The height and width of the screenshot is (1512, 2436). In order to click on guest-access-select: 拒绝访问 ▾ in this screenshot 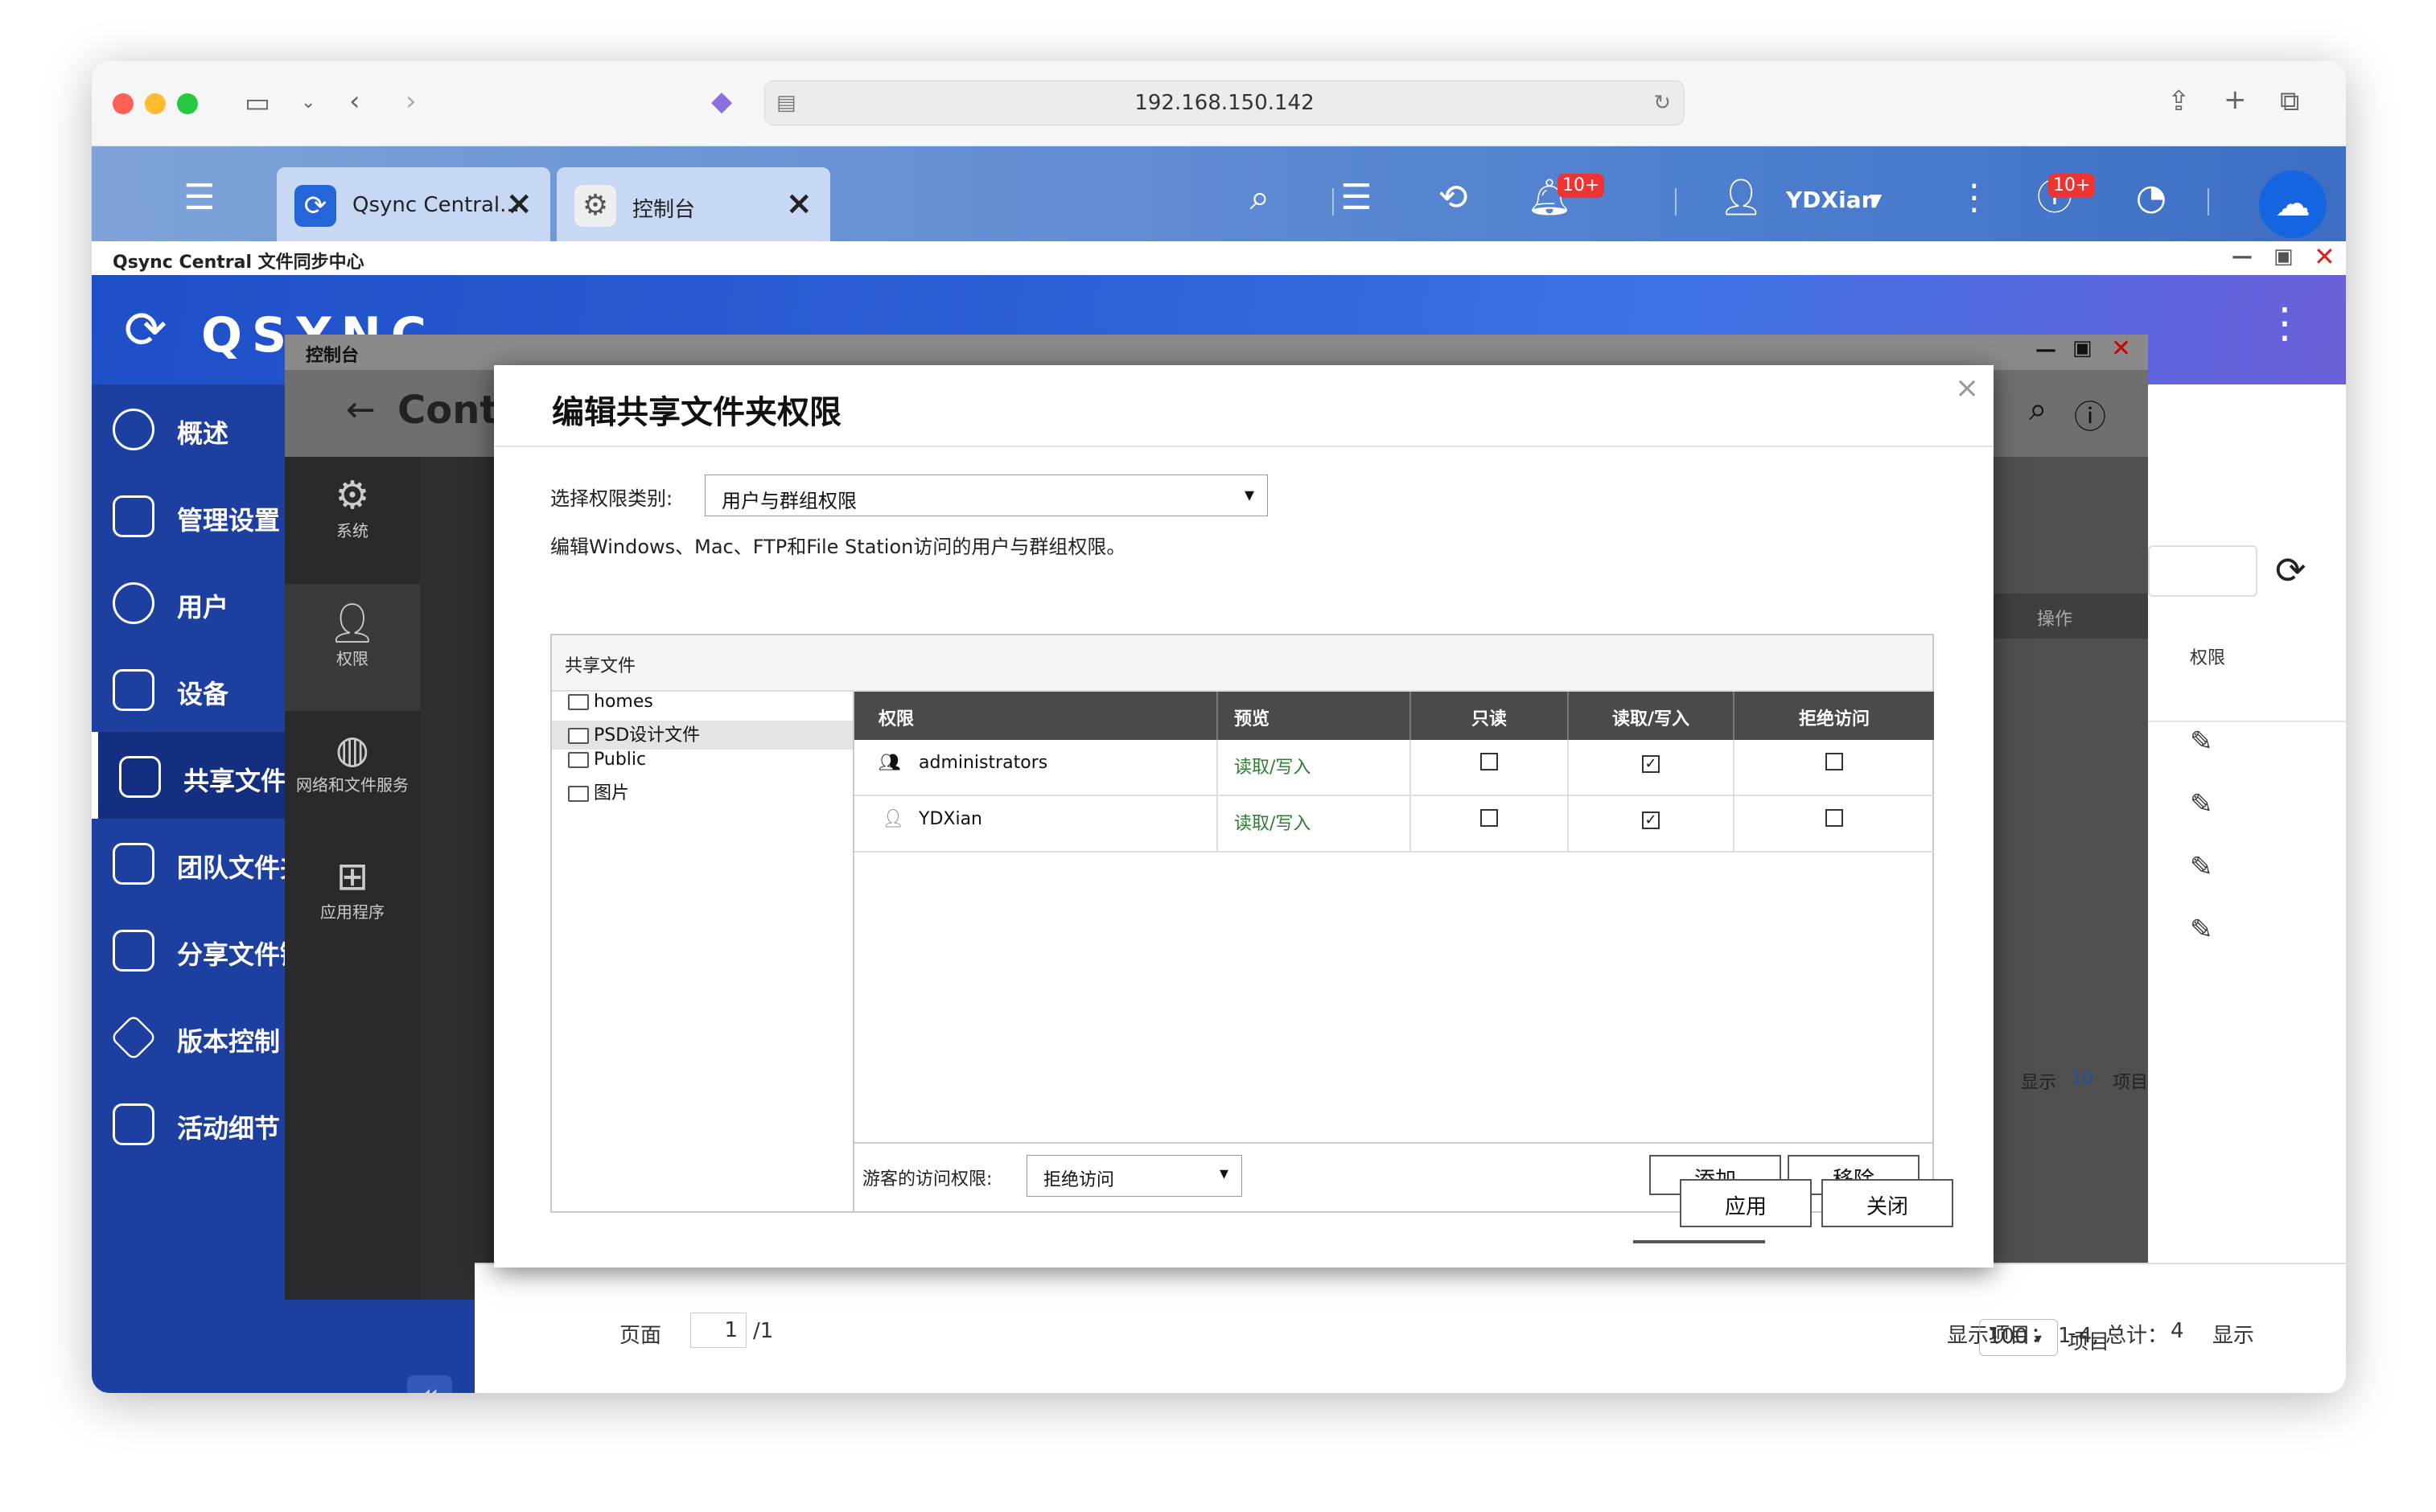, I will do `click(1134, 1176)`.